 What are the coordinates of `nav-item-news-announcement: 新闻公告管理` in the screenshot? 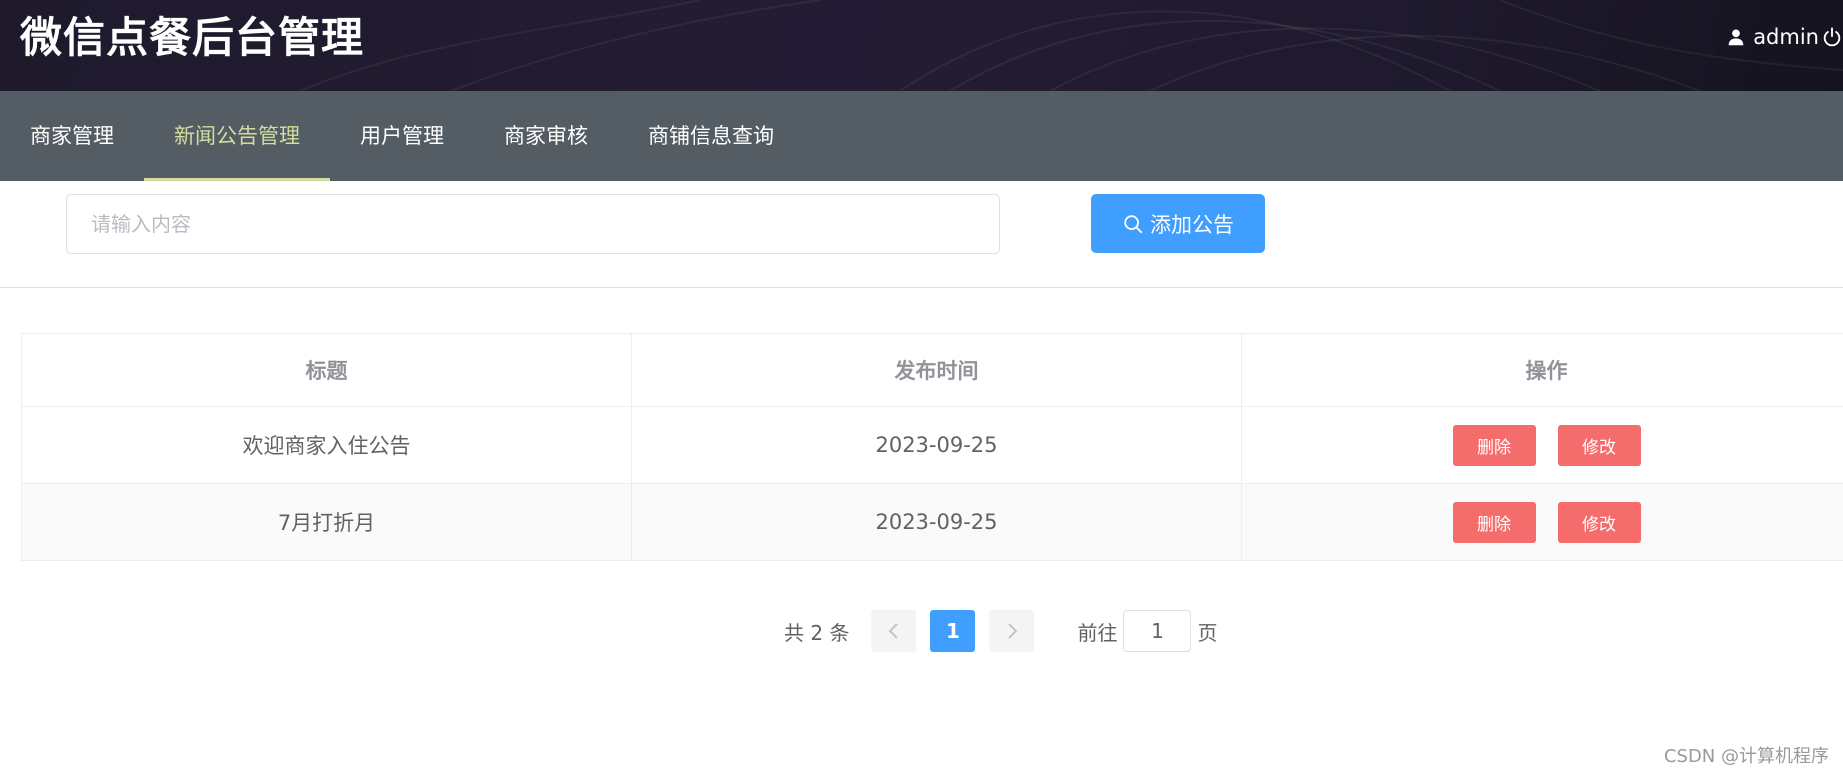 It's located at (237, 136).